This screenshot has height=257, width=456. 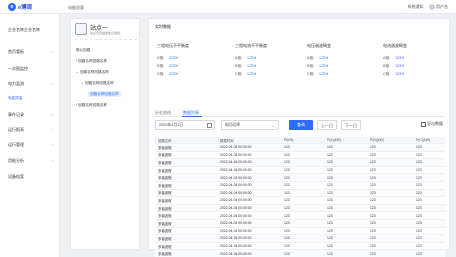 I want to click on date-value: 2020年4月1日, so click(x=171, y=125).